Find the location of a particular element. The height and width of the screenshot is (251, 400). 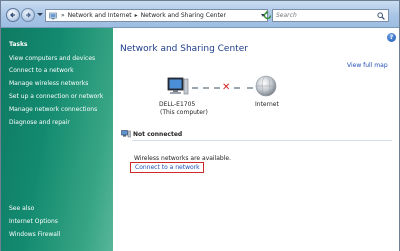

page-title: Network and Sharing Center is located at coordinates (184, 49).